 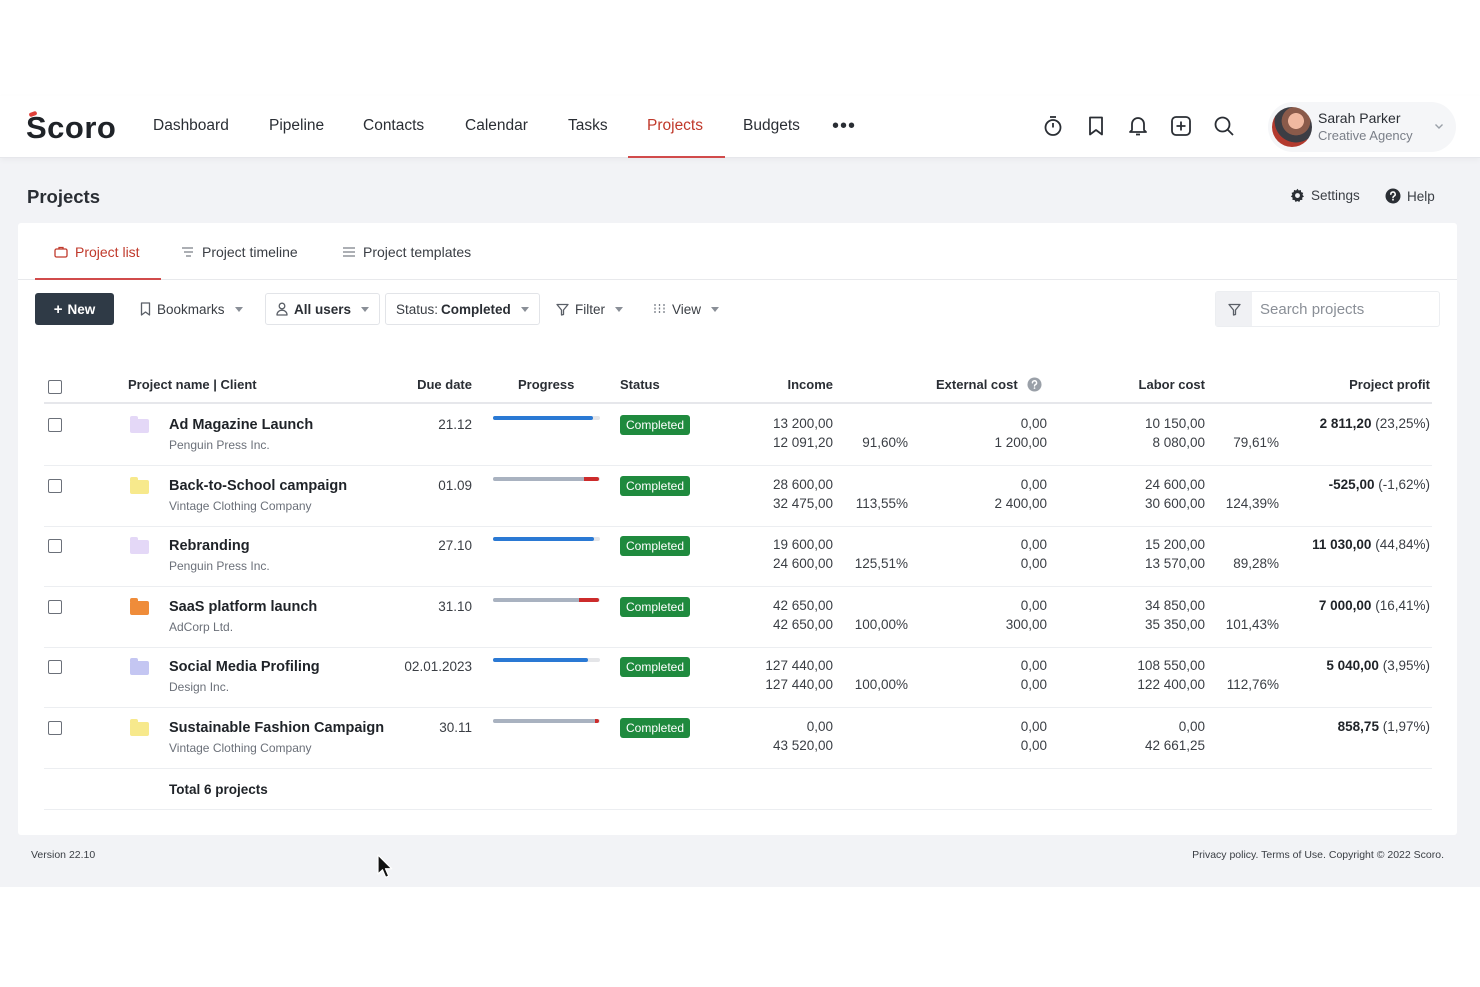 I want to click on project-name: Social Media Profiling, so click(x=244, y=667).